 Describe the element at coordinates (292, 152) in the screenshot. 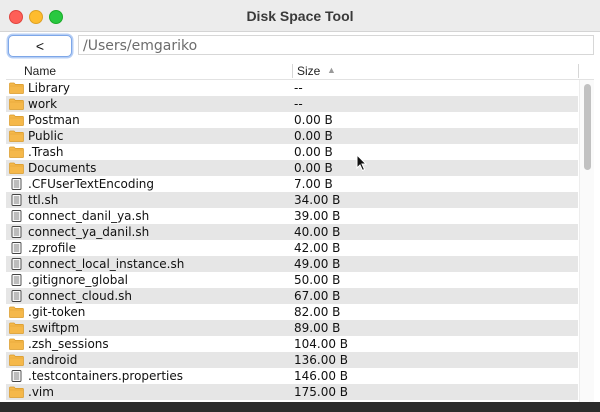

I see `table-row: .Trash 0.00 B` at that location.